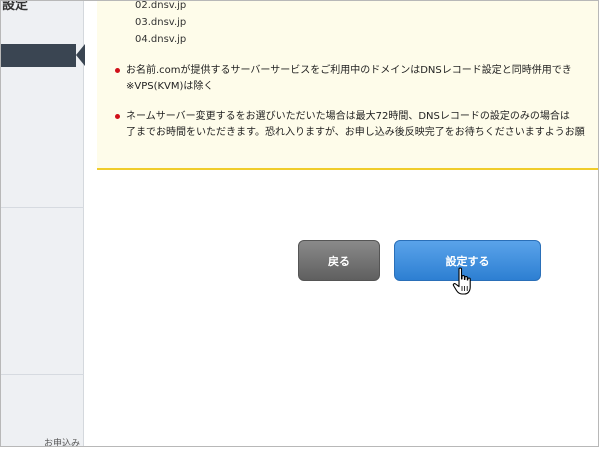 The width and height of the screenshot is (599, 449). Describe the element at coordinates (62, 444) in the screenshot. I see `sidebar-bottom-label: お申込み` at that location.